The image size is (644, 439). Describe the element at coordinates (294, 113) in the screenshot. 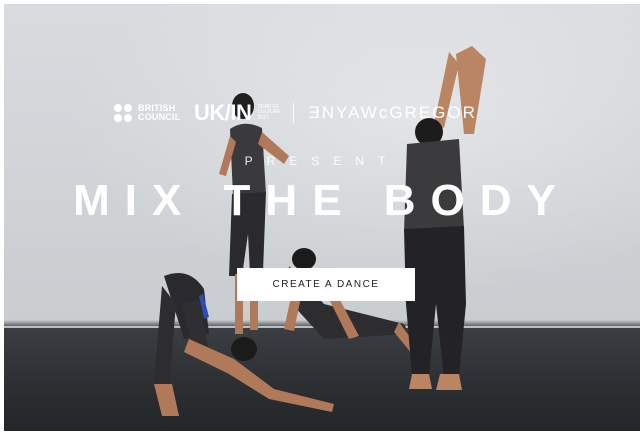

I see `logo-divider` at that location.